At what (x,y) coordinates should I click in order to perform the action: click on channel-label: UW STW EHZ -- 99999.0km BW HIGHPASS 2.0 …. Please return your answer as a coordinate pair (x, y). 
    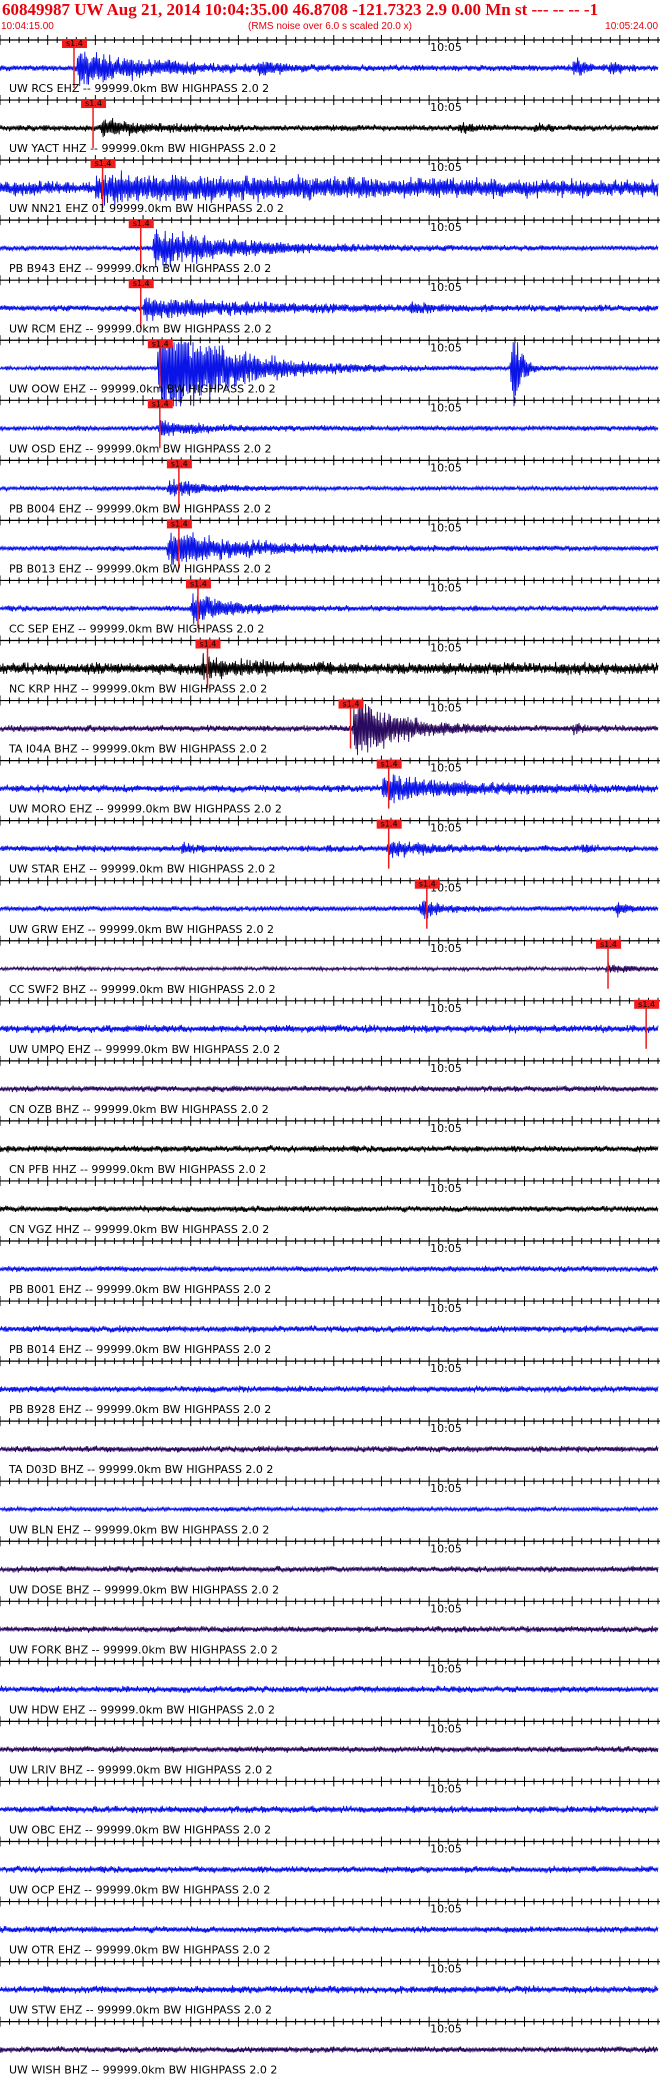
    Looking at the image, I should click on (140, 2010).